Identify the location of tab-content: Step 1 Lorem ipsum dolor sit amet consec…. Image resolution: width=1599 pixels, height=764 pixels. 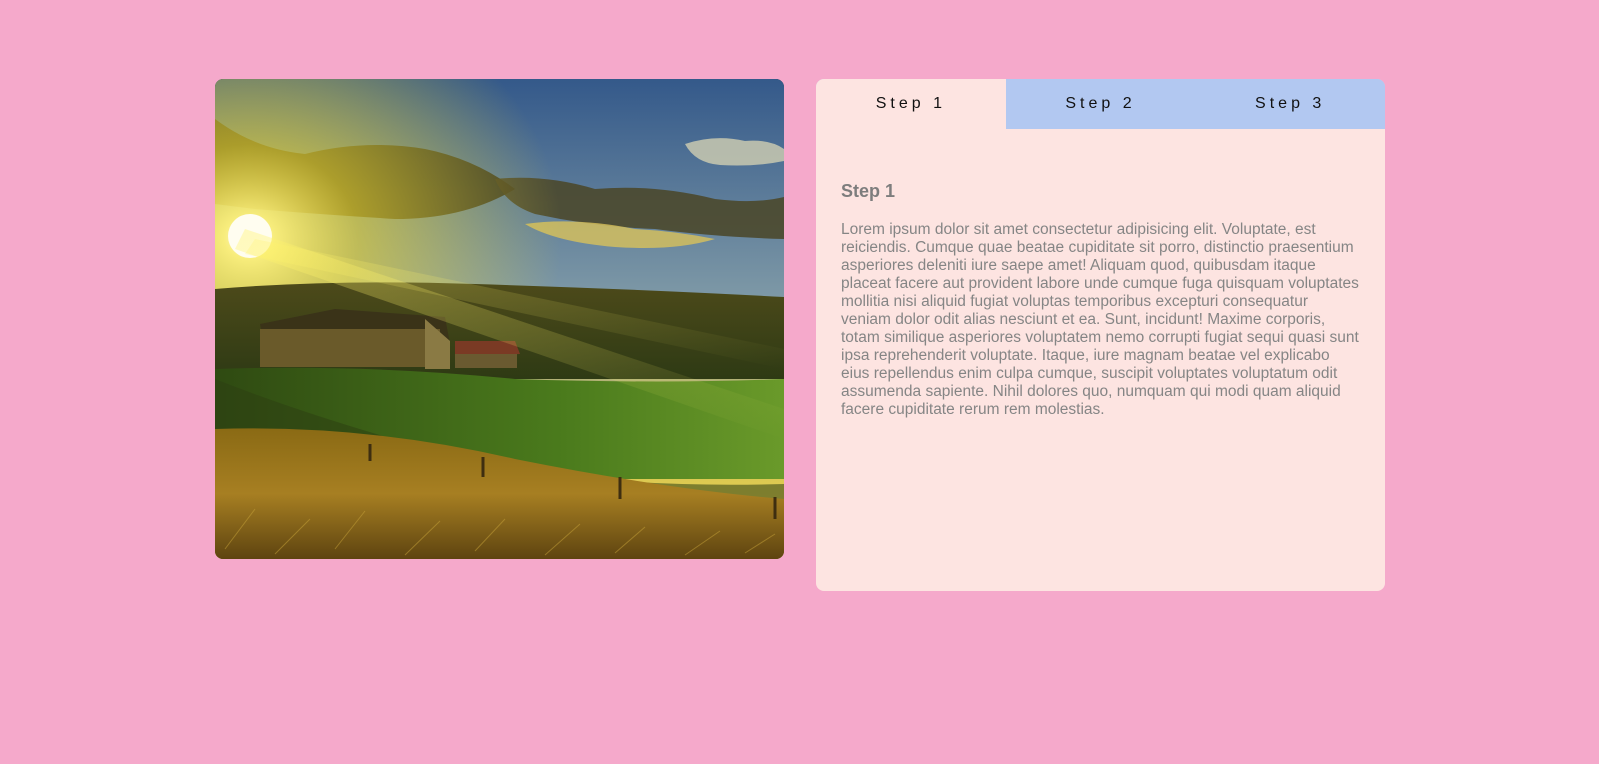
(1100, 274).